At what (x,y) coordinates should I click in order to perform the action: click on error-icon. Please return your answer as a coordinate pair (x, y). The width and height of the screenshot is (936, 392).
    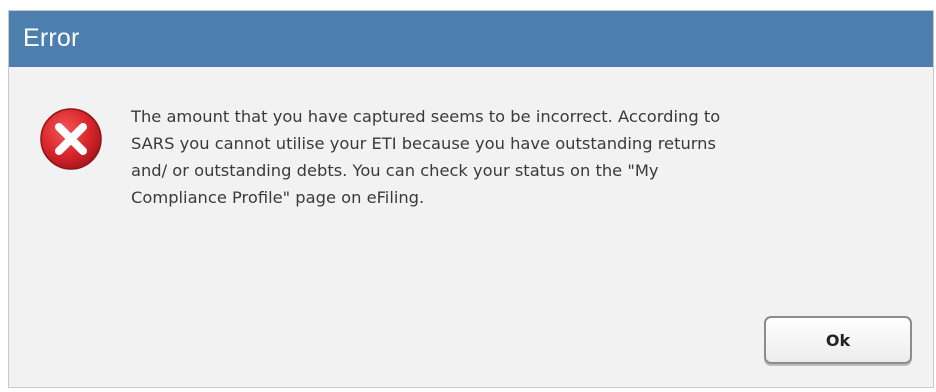
    Looking at the image, I should click on (71, 139).